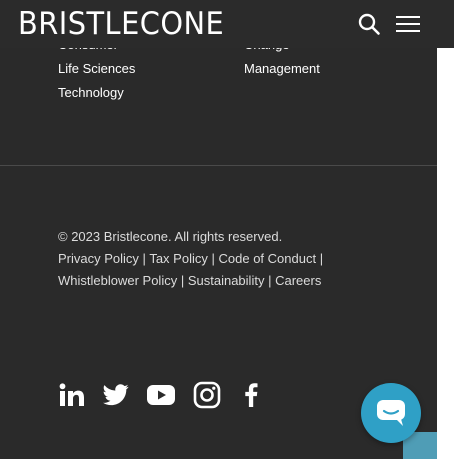  What do you see at coordinates (408, 24) in the screenshot?
I see `hamburger-menu-icon` at bounding box center [408, 24].